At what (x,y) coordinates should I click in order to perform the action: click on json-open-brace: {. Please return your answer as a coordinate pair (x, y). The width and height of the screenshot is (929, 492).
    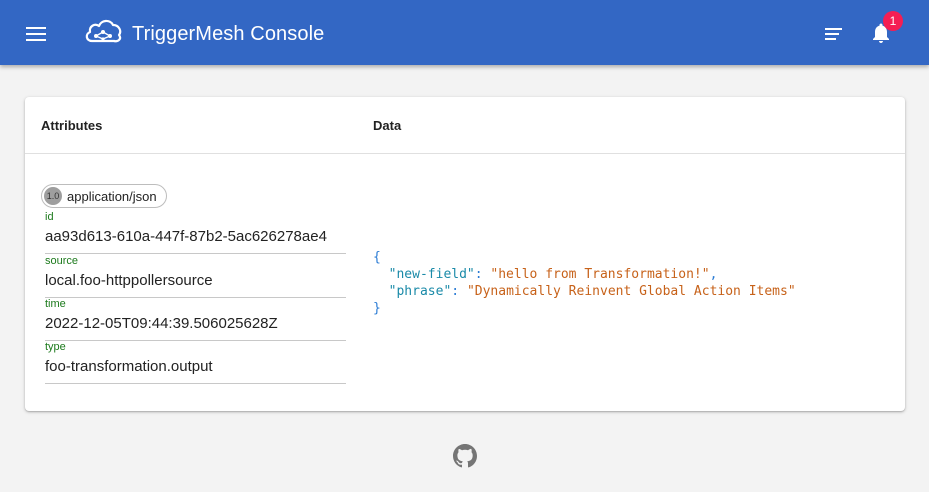
    Looking at the image, I should click on (377, 257).